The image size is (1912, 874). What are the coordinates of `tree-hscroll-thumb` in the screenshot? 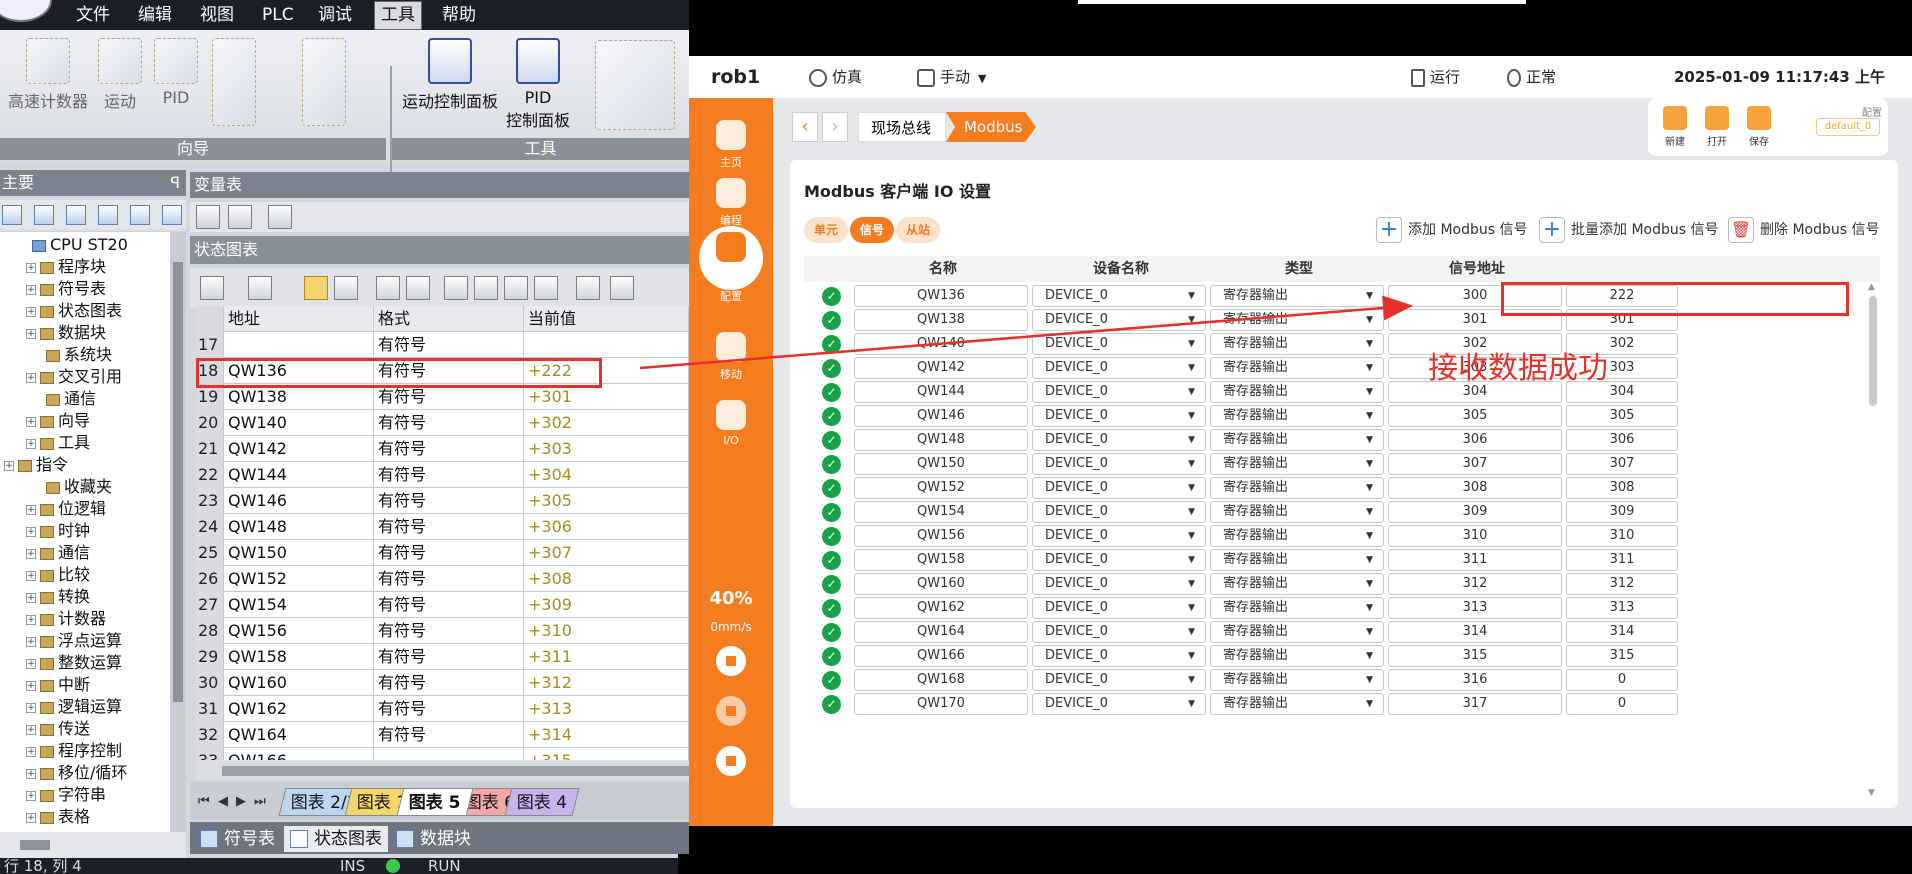 It's located at (35, 845).